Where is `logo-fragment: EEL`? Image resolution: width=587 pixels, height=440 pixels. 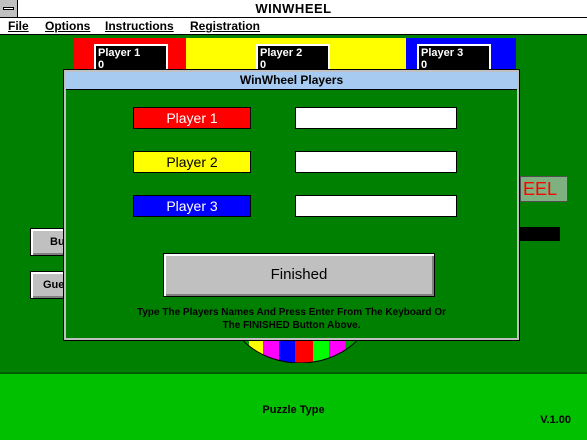
logo-fragment: EEL is located at coordinates (544, 189).